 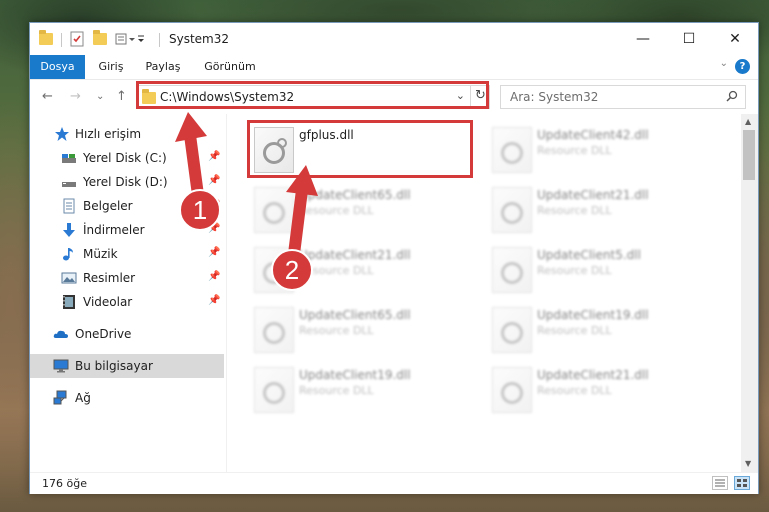 I want to click on properties-icon, so click(x=77, y=39).